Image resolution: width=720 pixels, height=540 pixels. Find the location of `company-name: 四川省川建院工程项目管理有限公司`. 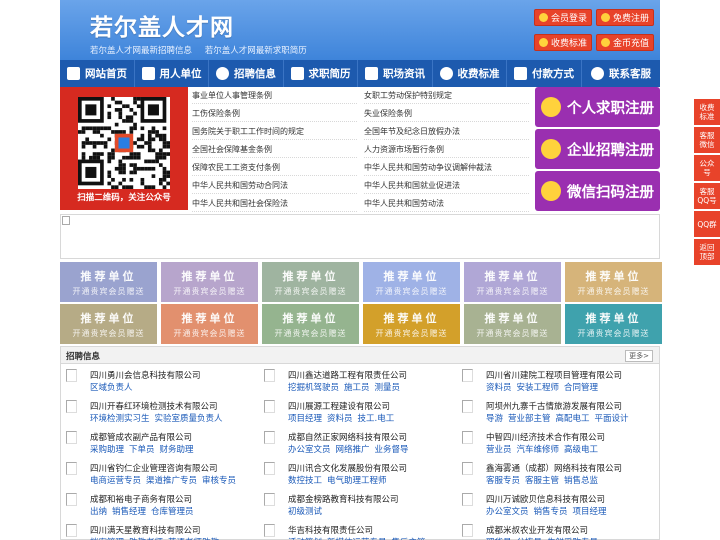

company-name: 四川省川建院工程项目管理有限公司 is located at coordinates (554, 375).